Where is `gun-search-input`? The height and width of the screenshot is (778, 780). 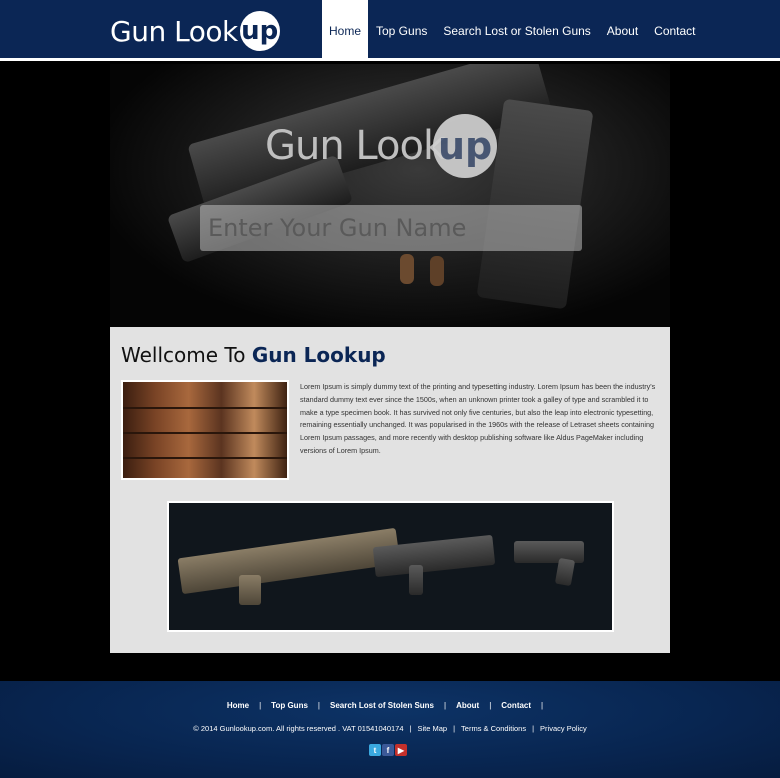 gun-search-input is located at coordinates (391, 228).